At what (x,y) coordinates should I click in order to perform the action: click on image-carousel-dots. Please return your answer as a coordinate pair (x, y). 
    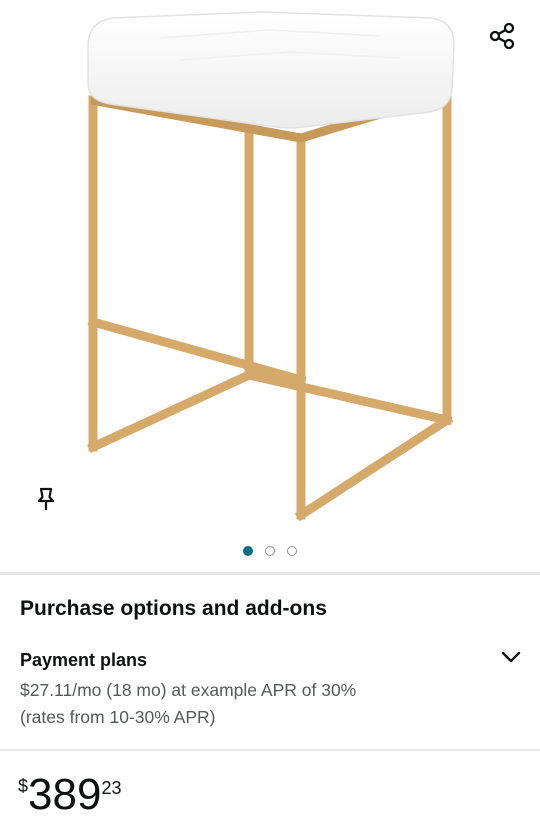
    Looking at the image, I should click on (270, 551).